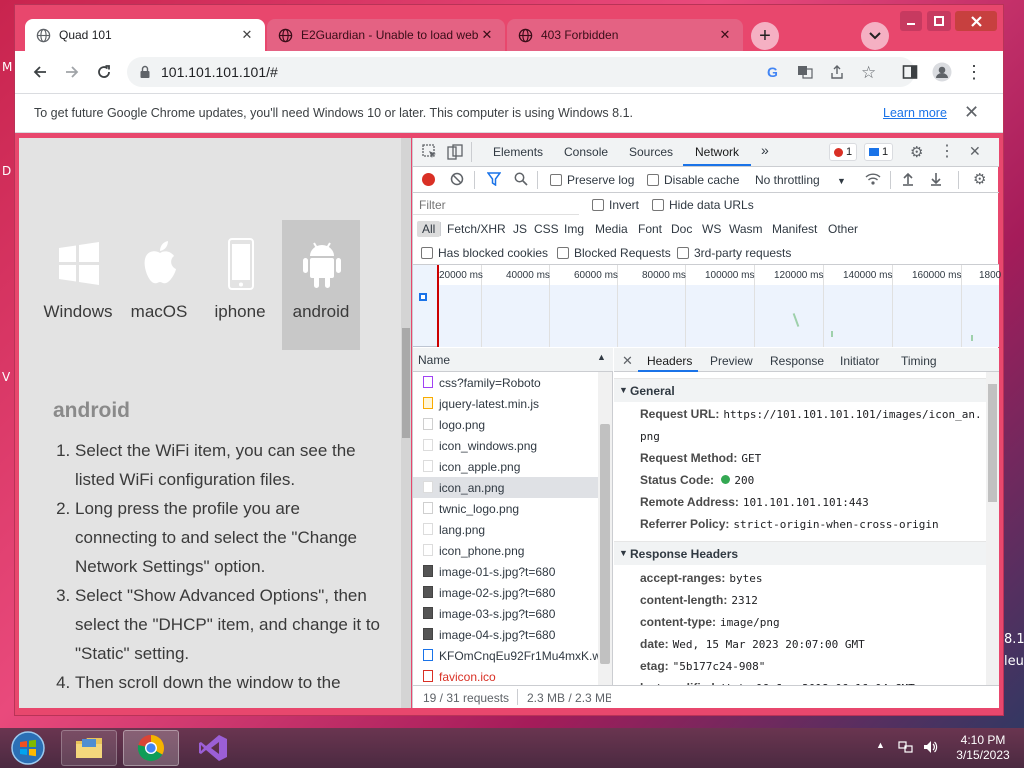  What do you see at coordinates (455, 153) in the screenshot?
I see `device-toolbar-icon` at bounding box center [455, 153].